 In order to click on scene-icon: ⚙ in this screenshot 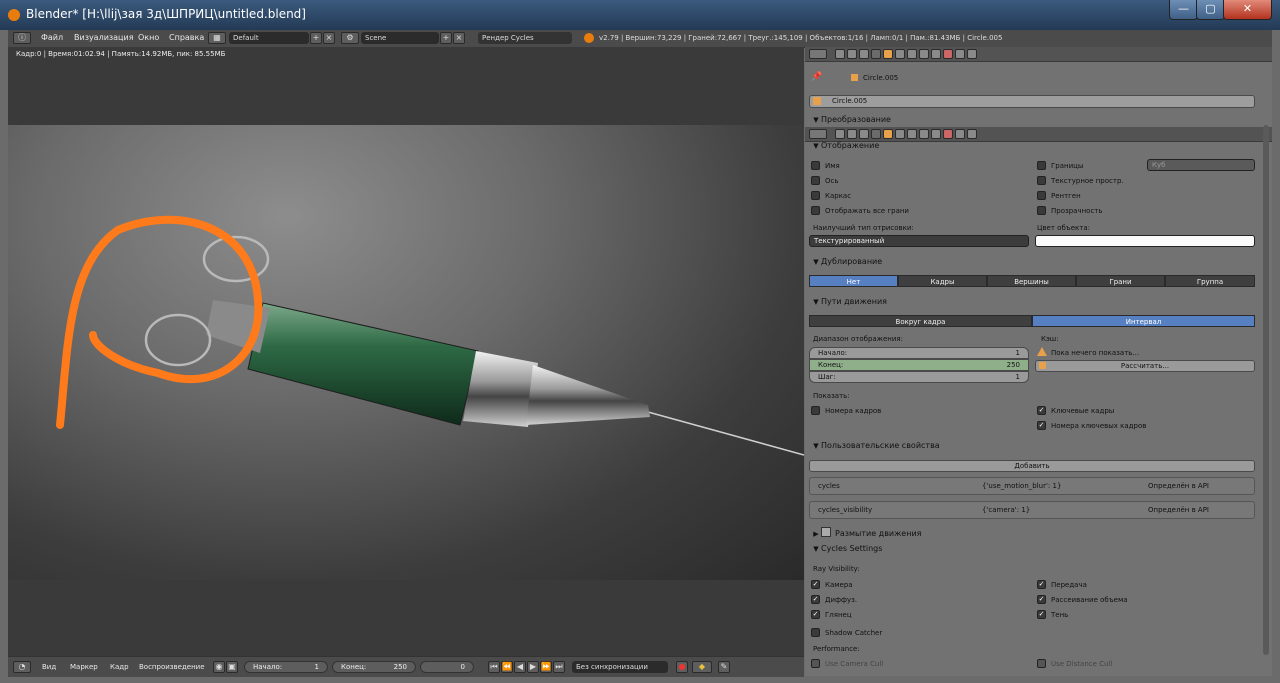, I will do `click(350, 38)`.